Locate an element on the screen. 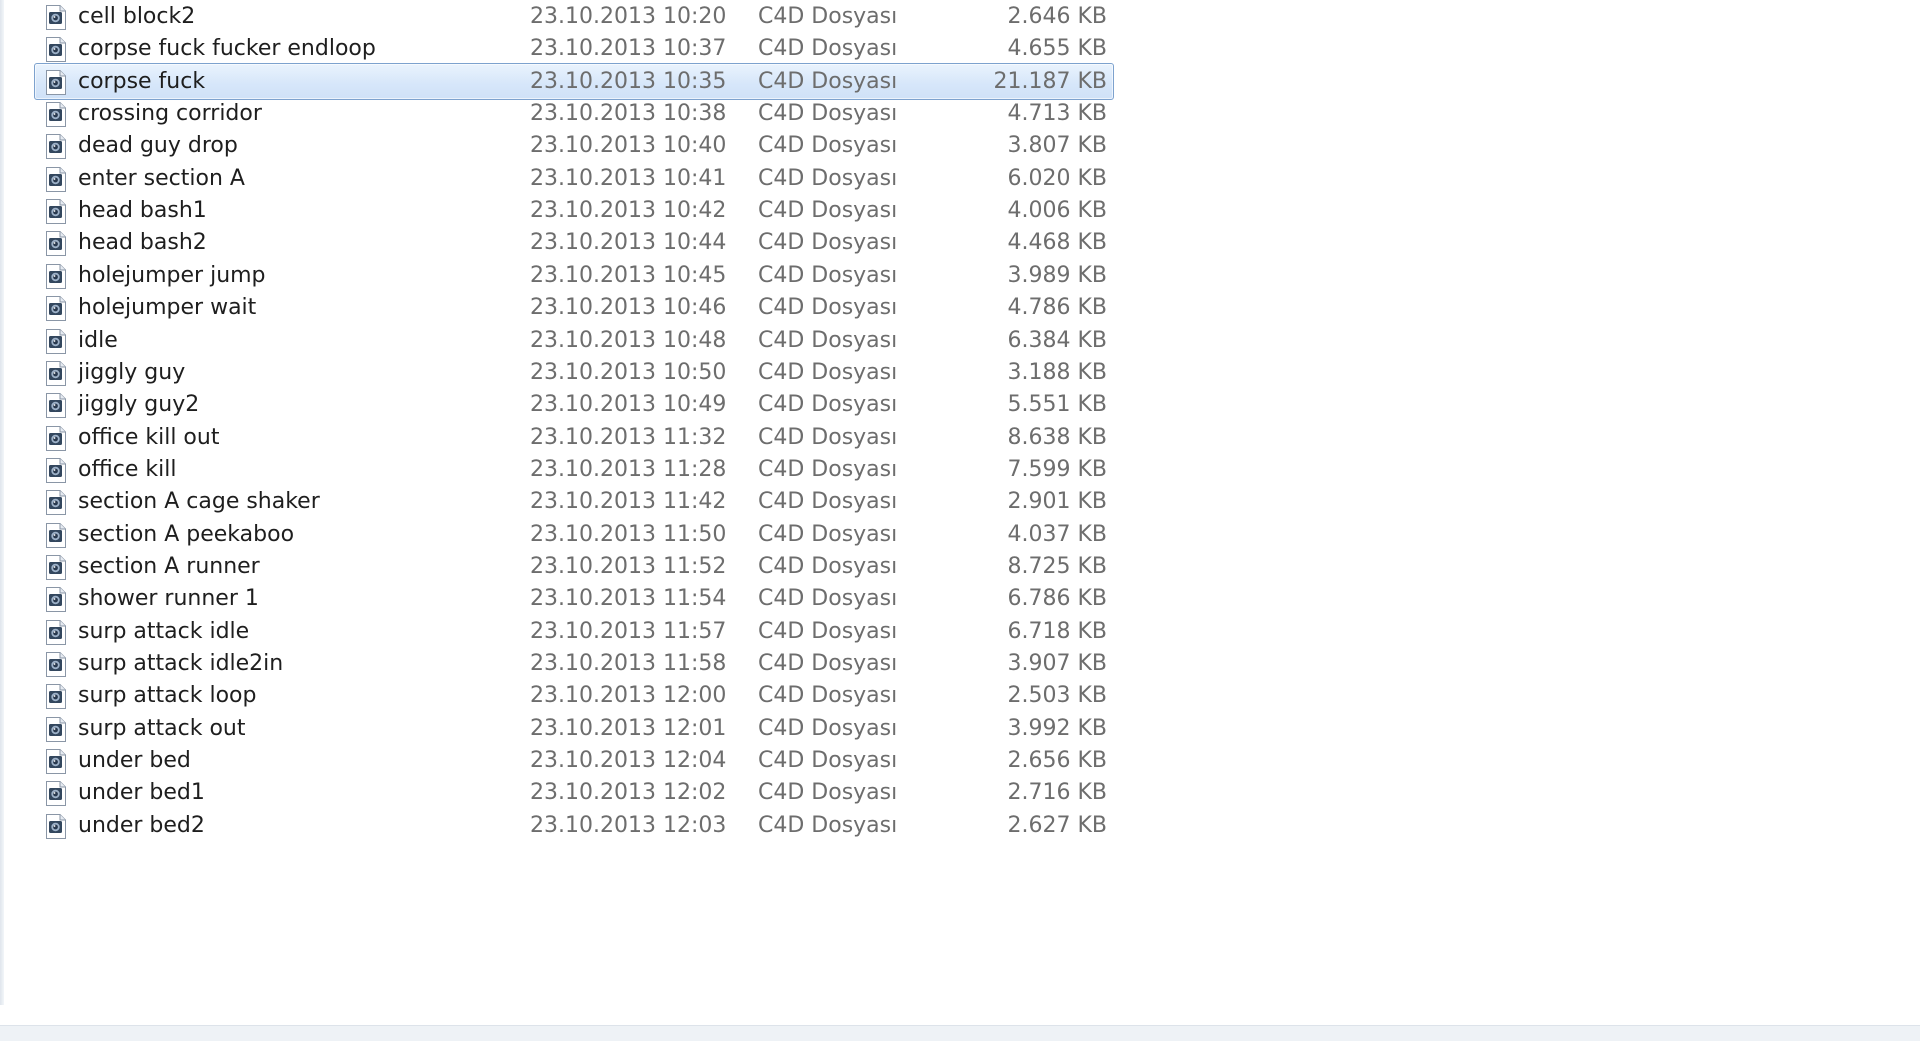 This screenshot has height=1041, width=1920. file-date-modified: 23.10.2013 10:40 is located at coordinates (628, 146).